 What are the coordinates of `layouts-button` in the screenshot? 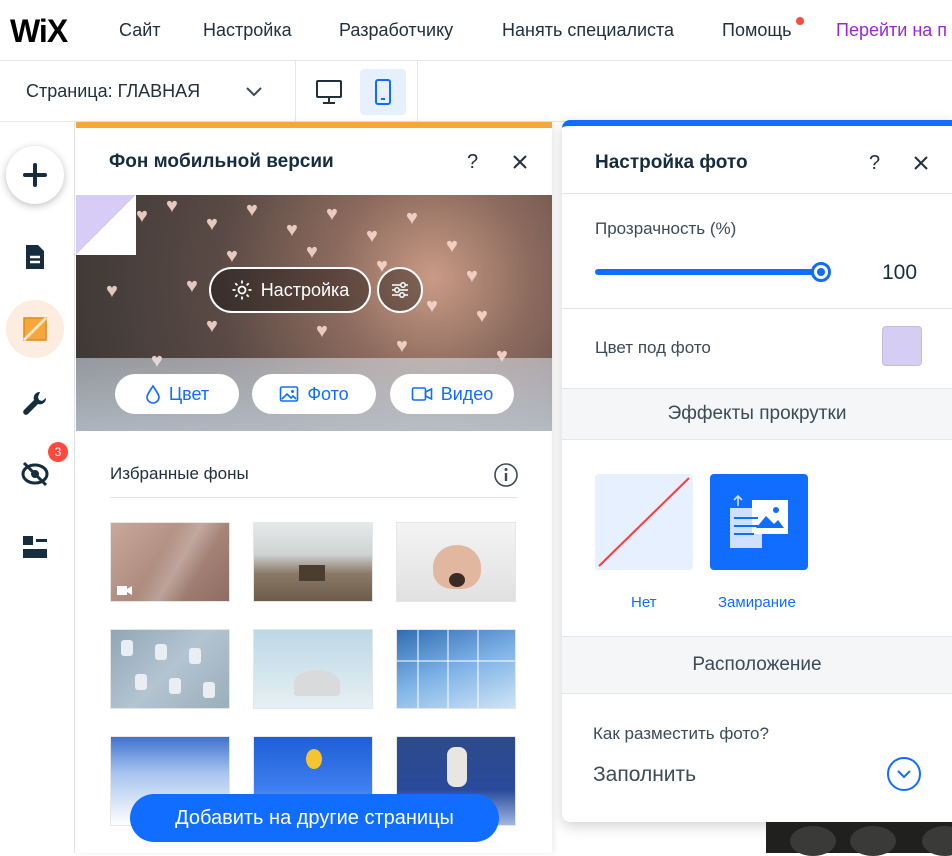 It's located at (35, 547).